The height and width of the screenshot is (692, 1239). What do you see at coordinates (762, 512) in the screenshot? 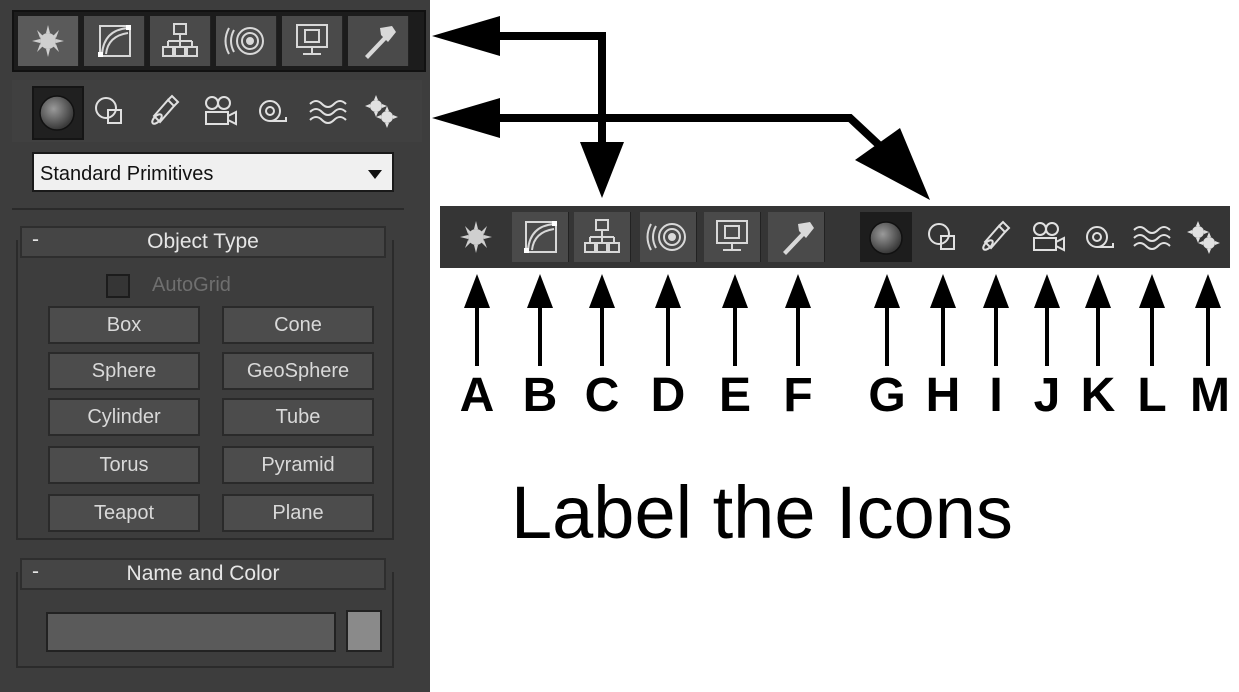
I see `headline: Label the Icons` at bounding box center [762, 512].